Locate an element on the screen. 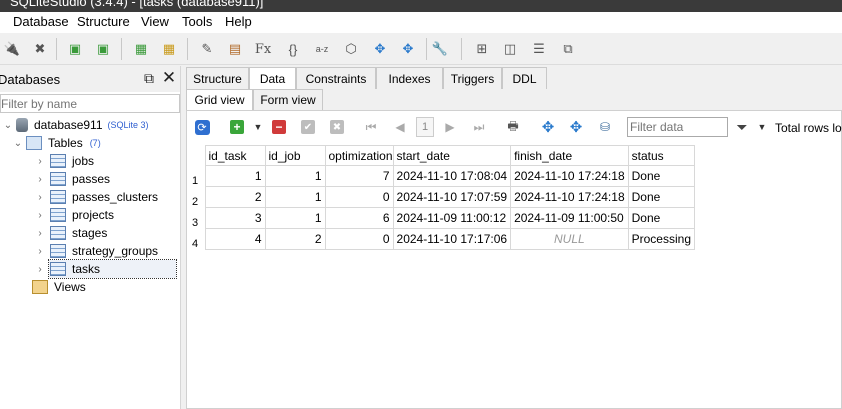 The width and height of the screenshot is (842, 409). grid-cell: 2024-11-10 17:08:04 is located at coordinates (452, 176).